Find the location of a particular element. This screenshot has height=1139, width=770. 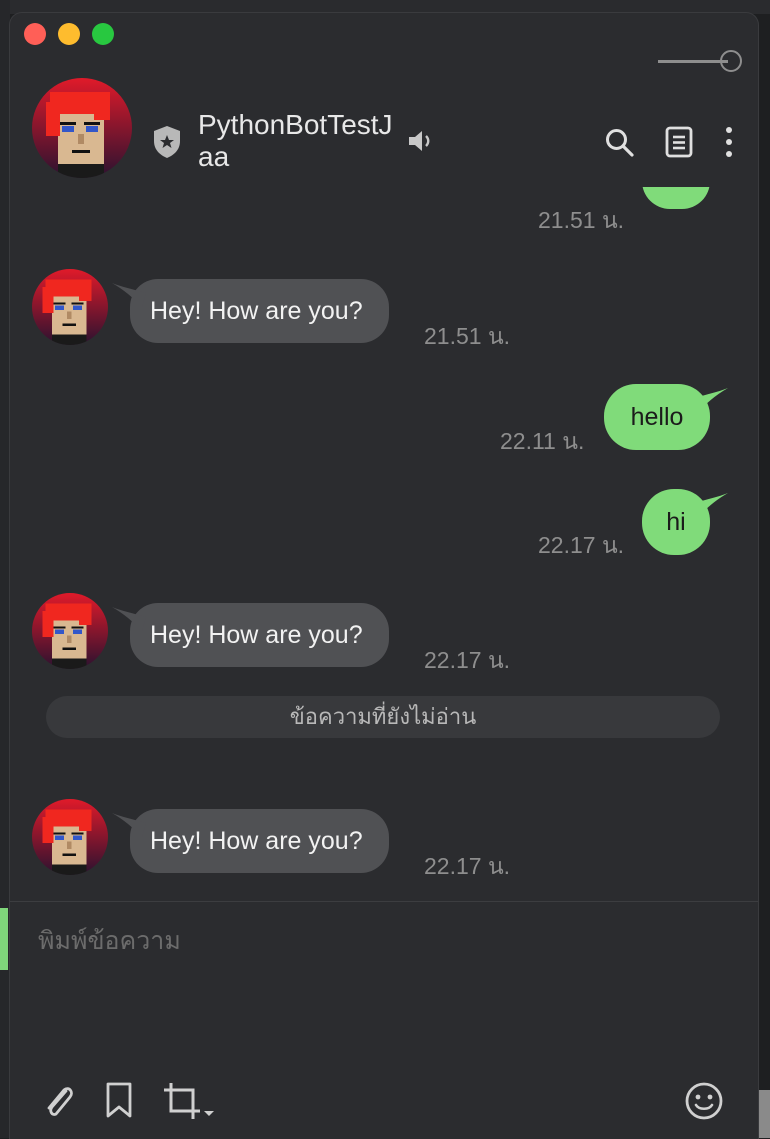

minimize-window-button is located at coordinates (69, 34).